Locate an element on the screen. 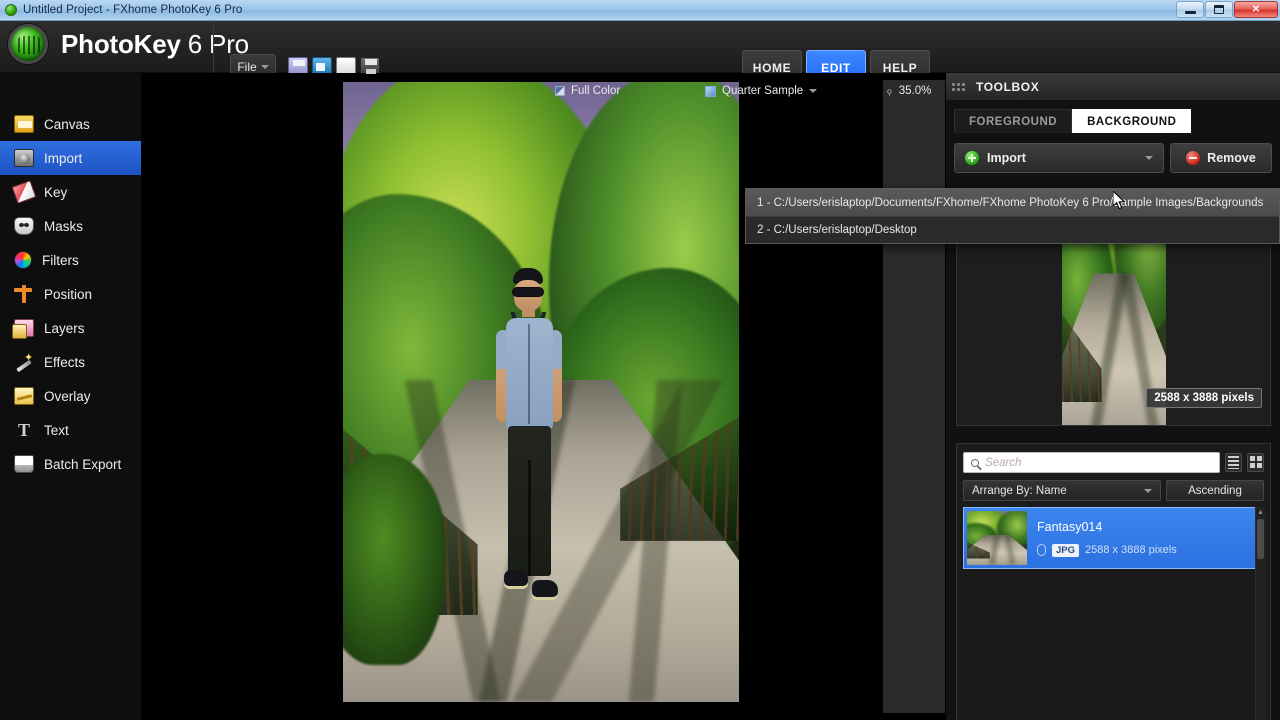 This screenshot has height=720, width=1280. sidebar-label-key: Key is located at coordinates (56, 192).